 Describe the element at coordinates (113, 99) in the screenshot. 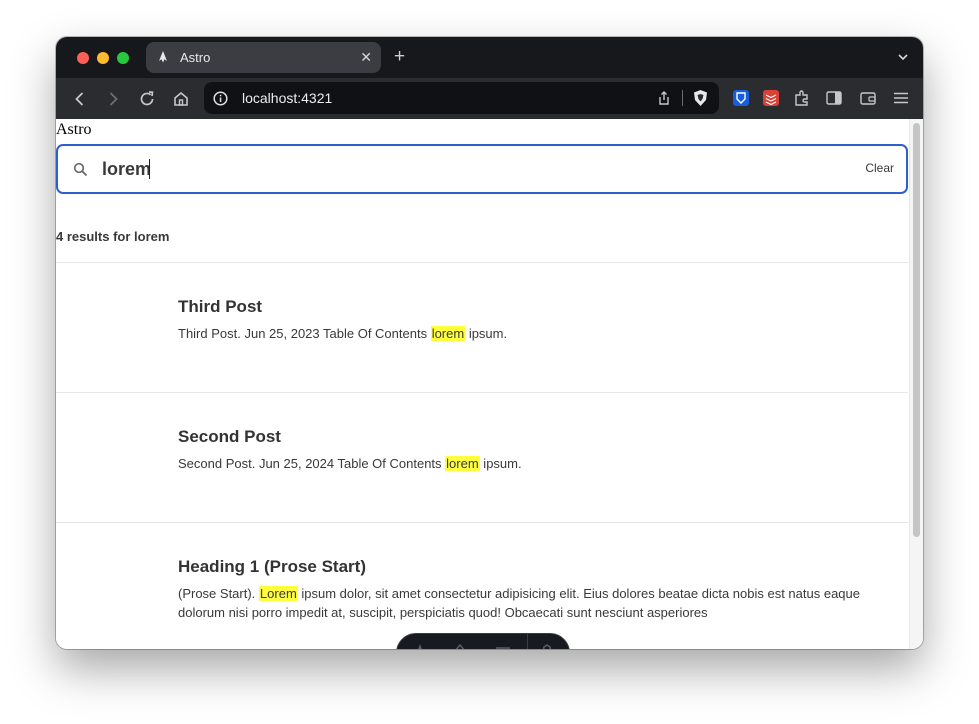

I see `forward-icon` at that location.